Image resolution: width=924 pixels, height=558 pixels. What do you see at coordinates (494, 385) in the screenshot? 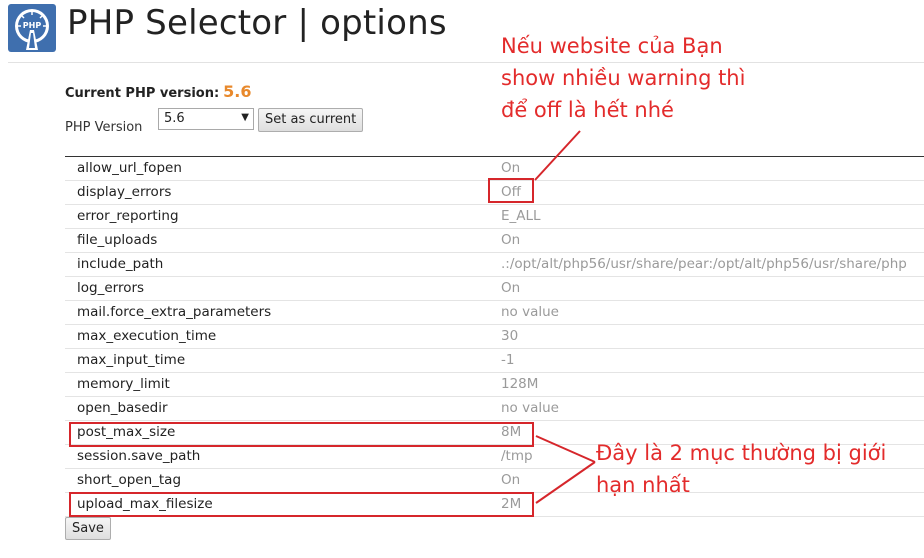
I see `option-row: memory_limit 128M` at bounding box center [494, 385].